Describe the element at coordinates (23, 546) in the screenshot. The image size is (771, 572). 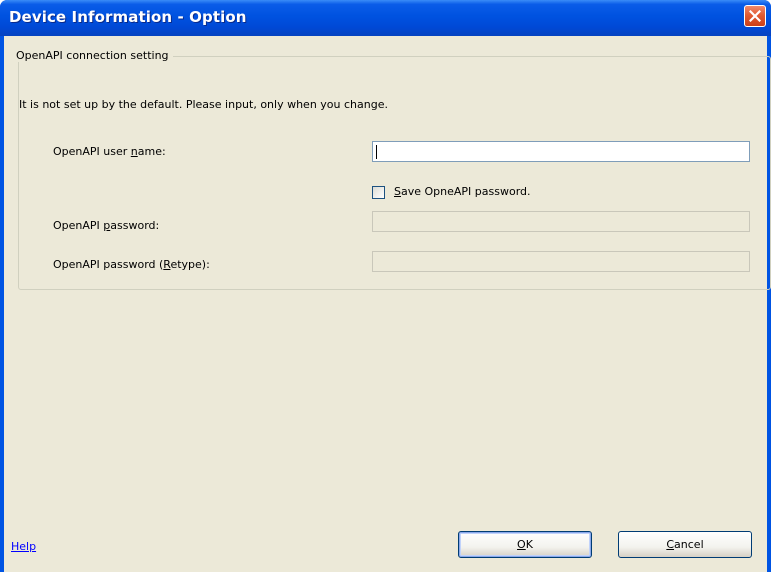
I see `help-link: Help` at that location.